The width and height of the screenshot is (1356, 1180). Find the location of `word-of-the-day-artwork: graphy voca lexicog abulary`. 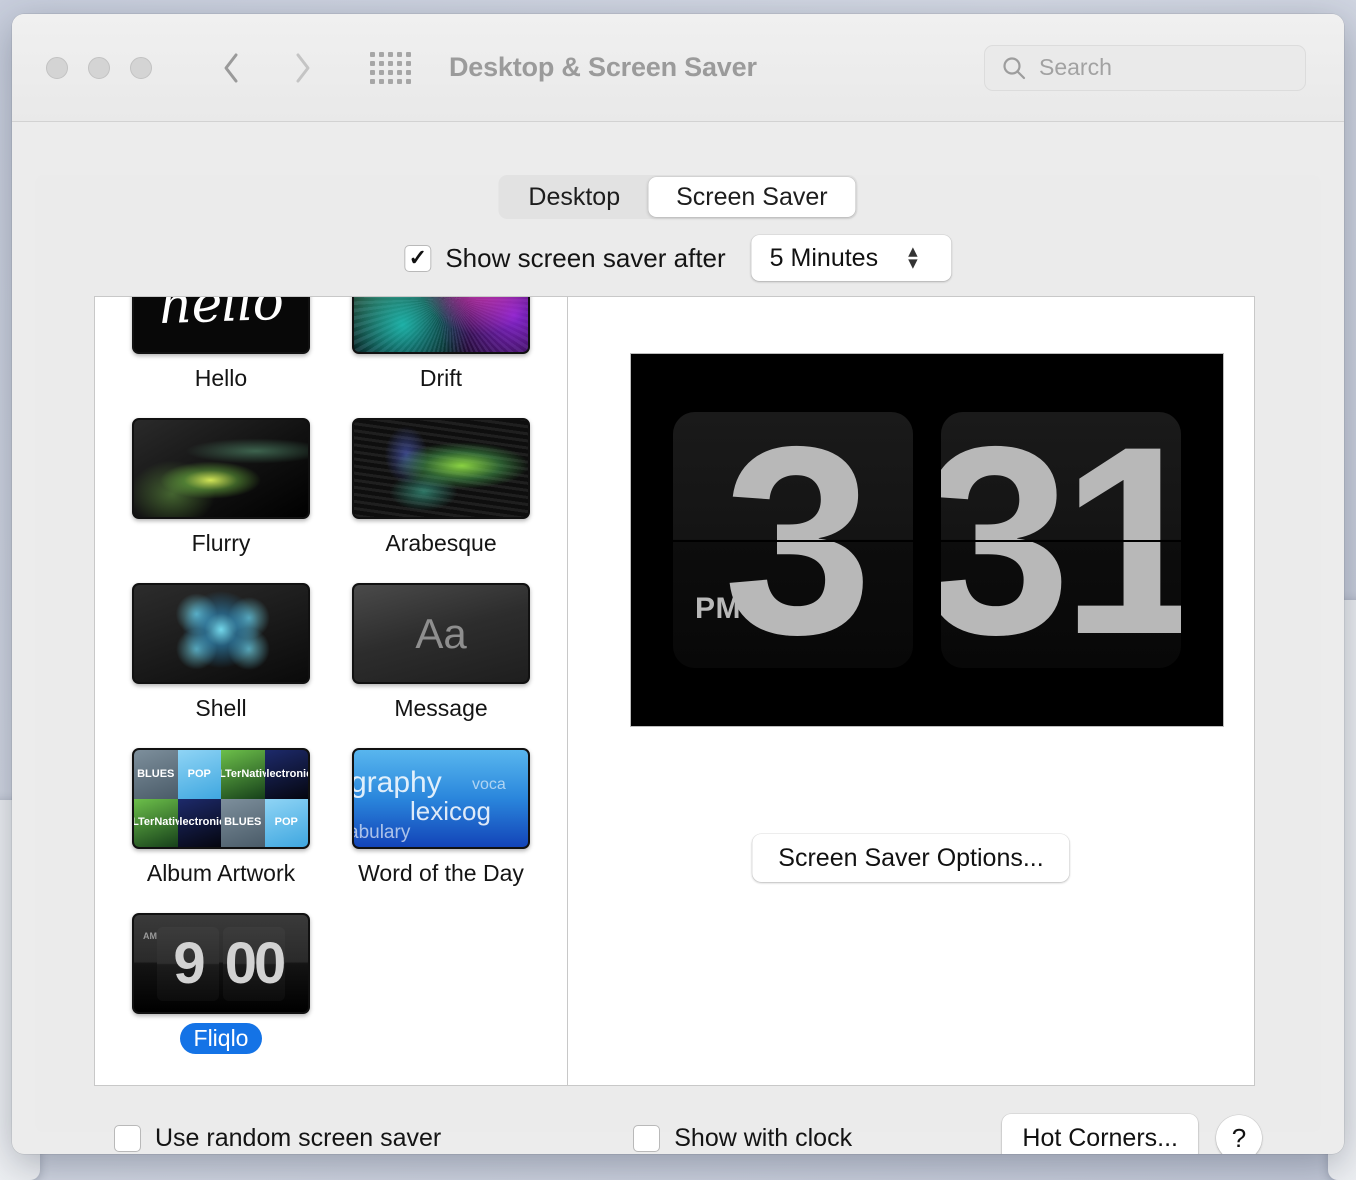

word-of-the-day-artwork: graphy voca lexicog abulary is located at coordinates (441, 798).